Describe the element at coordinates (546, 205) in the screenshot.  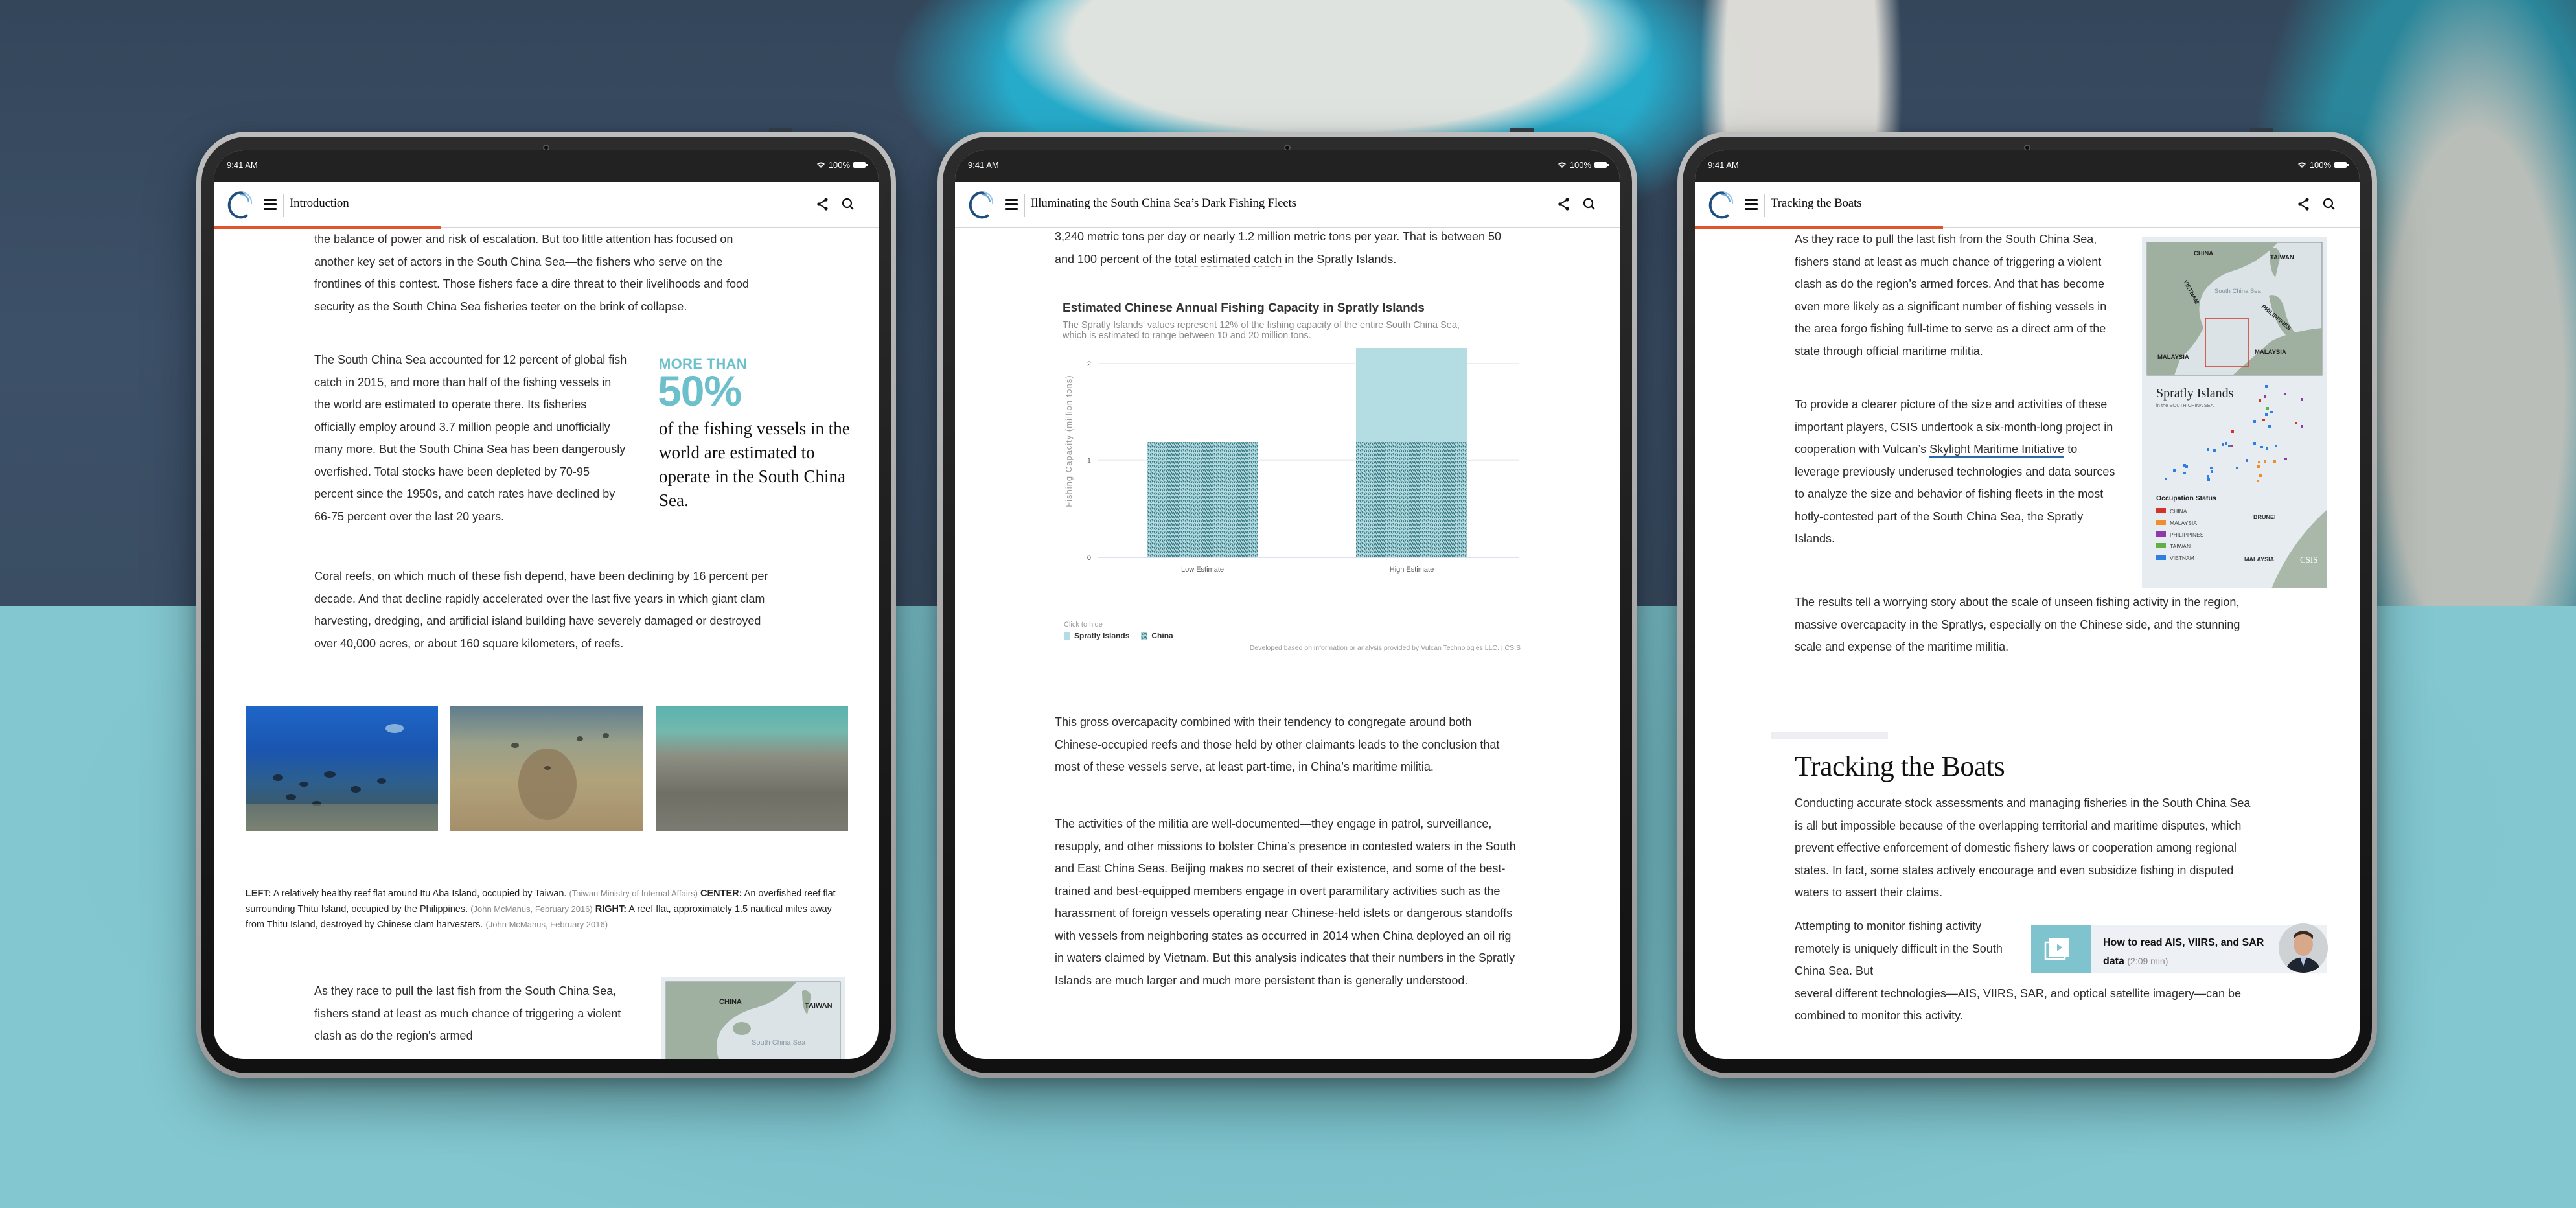
I see `app-header: Introduction` at that location.